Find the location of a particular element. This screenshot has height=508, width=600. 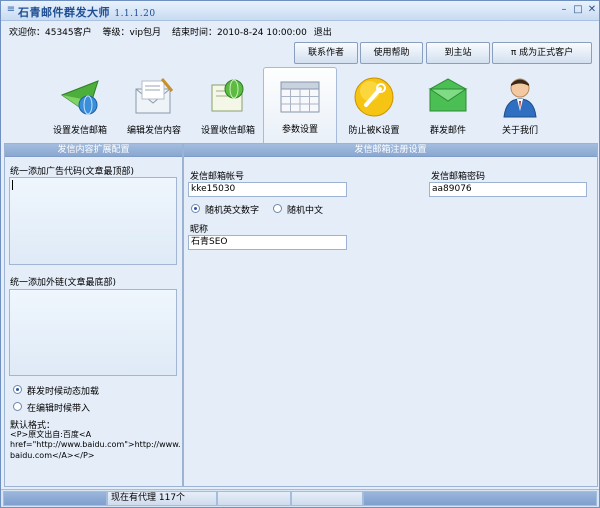

maximize-icon: □ is located at coordinates (578, 10).